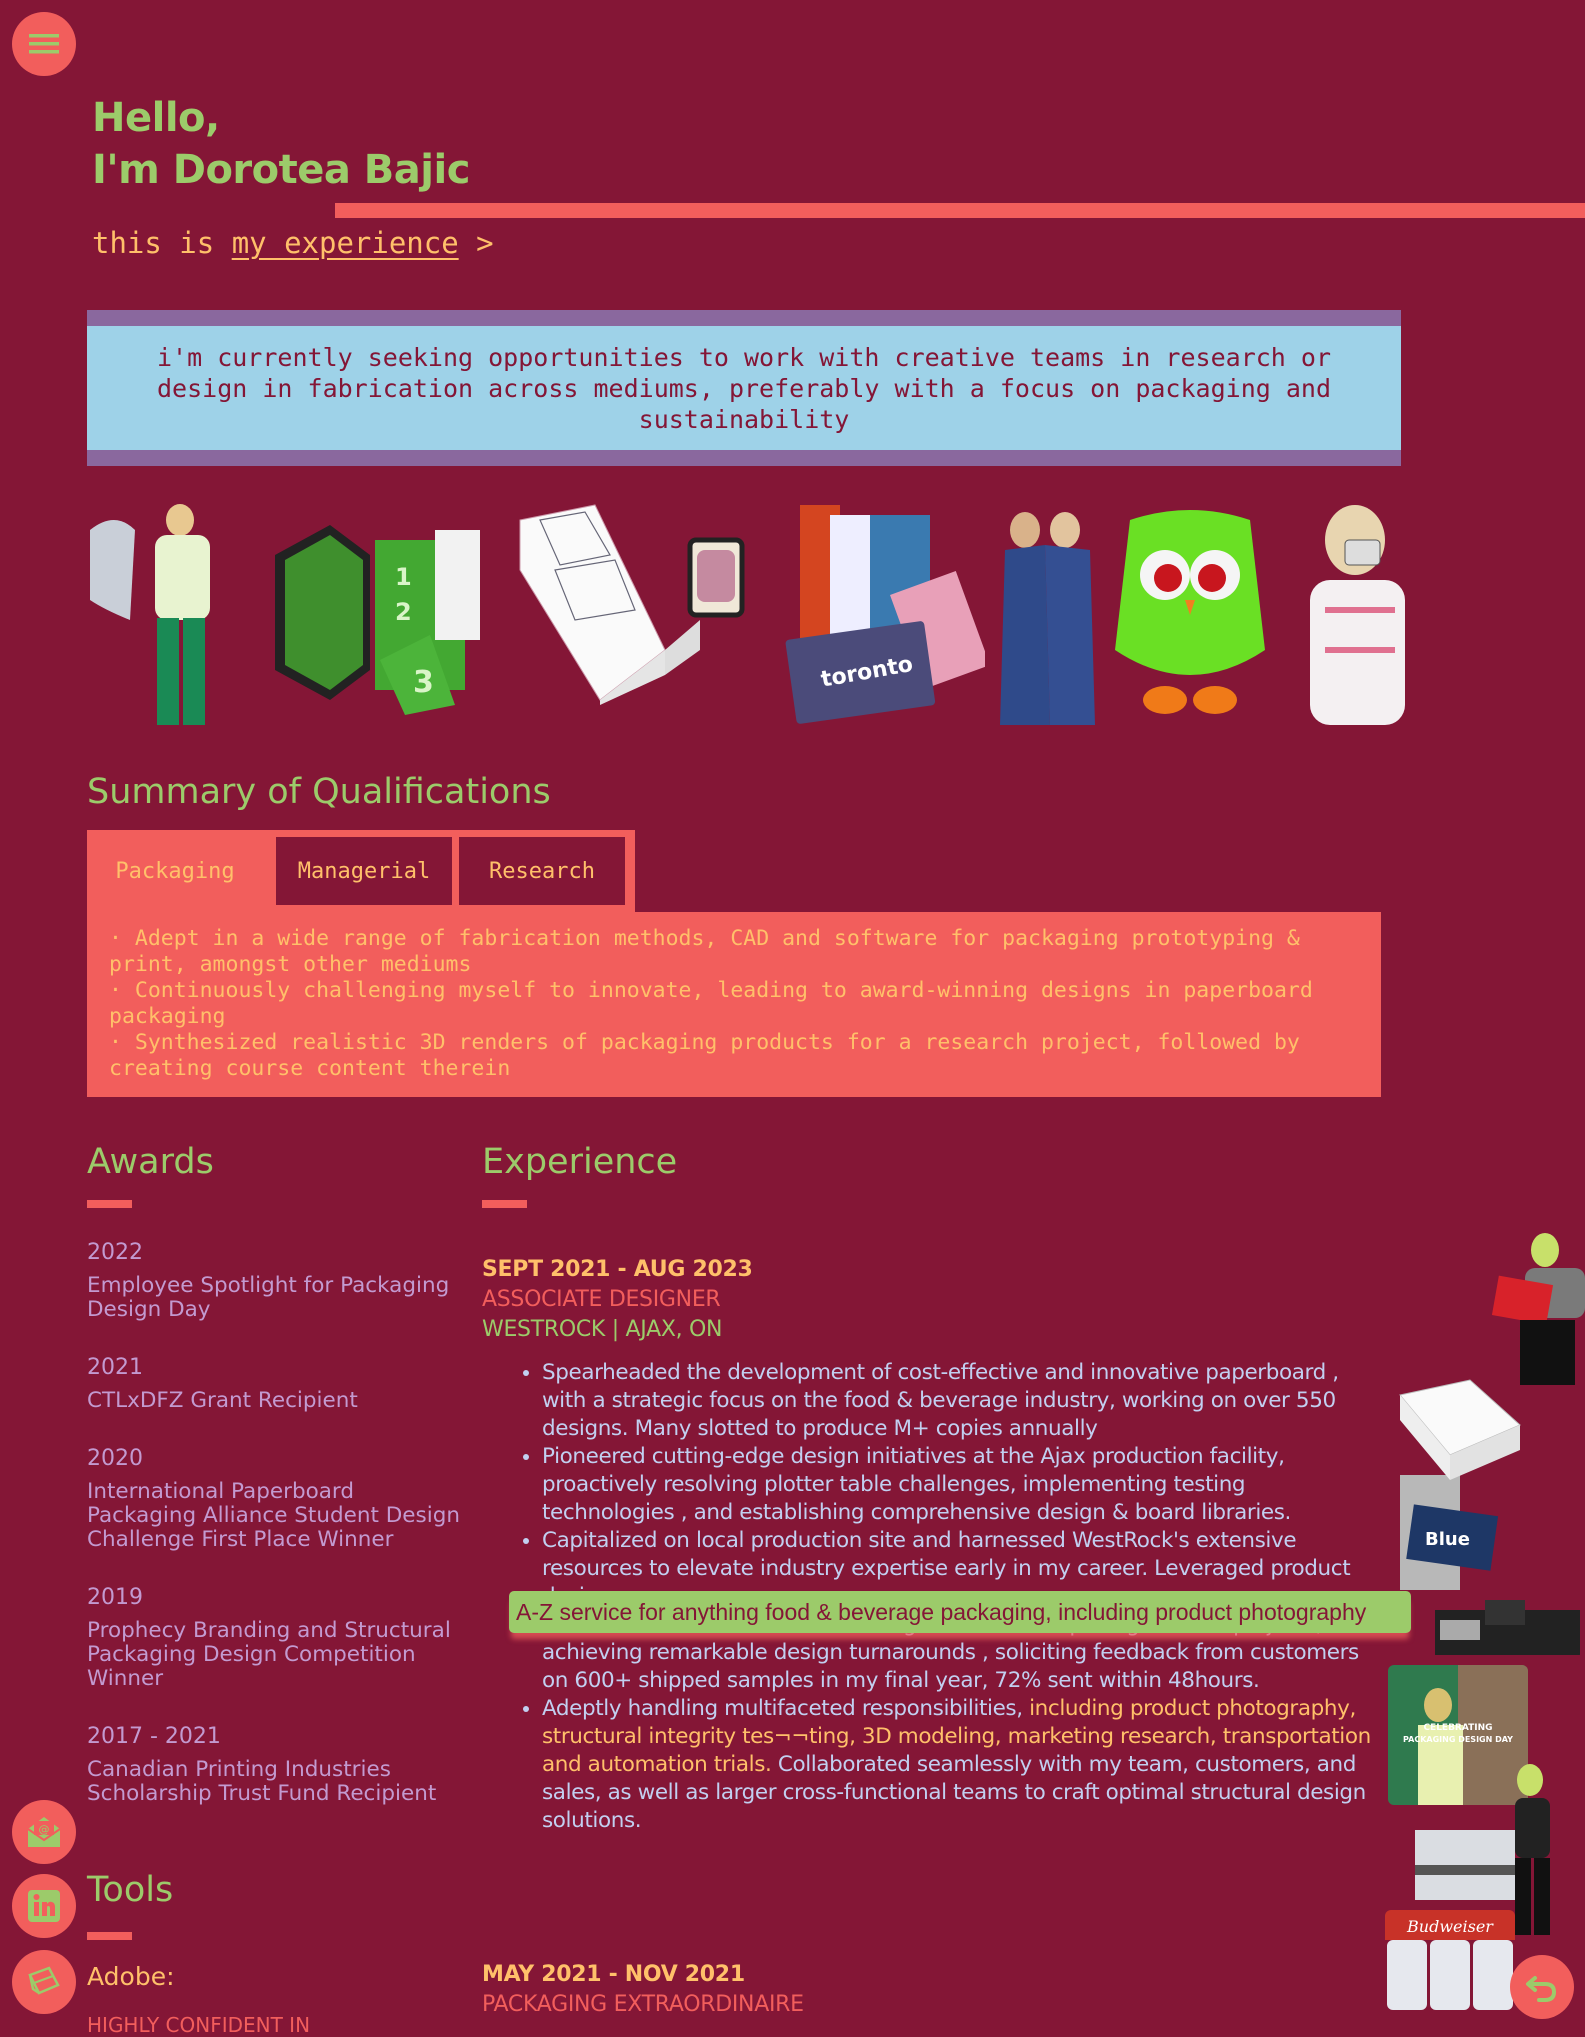 This screenshot has height=2037, width=1585. What do you see at coordinates (1458, 1739) in the screenshot?
I see `svg-text: PACKAGING DESIGN DAY` at bounding box center [1458, 1739].